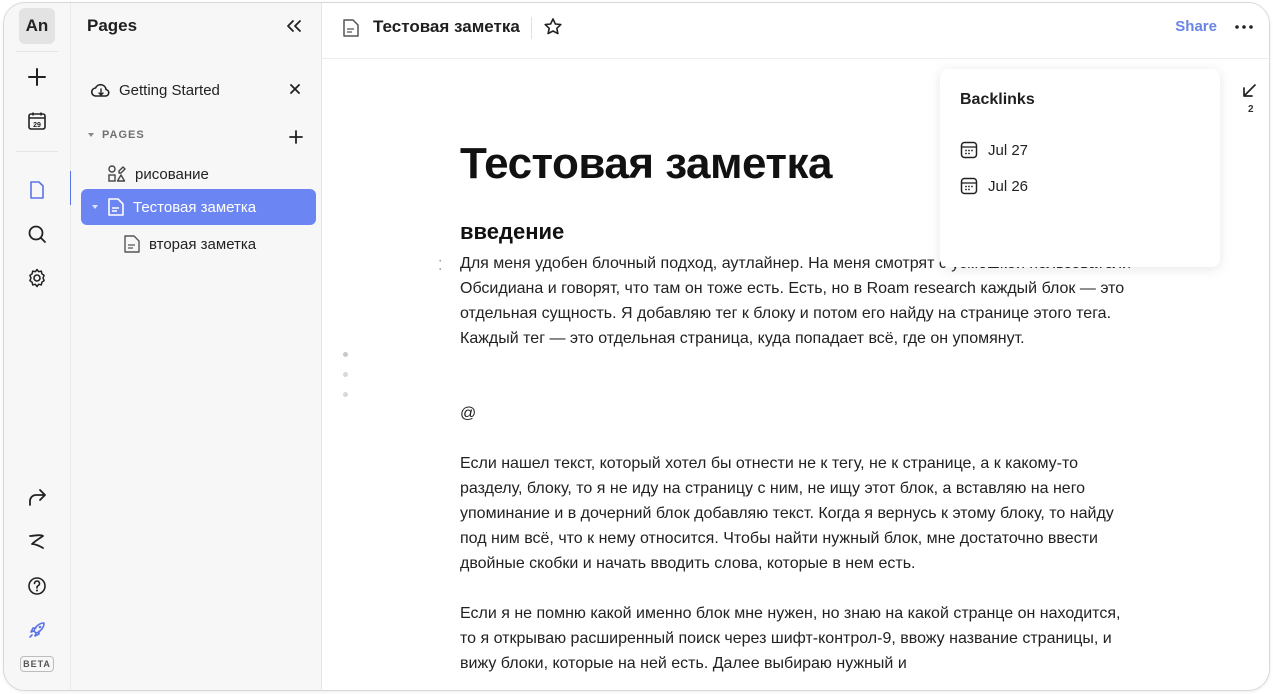 This screenshot has height=694, width=1273. What do you see at coordinates (1080, 168) in the screenshot?
I see `backlinks-panel: Backlinks Jul 27 Jul 26` at bounding box center [1080, 168].